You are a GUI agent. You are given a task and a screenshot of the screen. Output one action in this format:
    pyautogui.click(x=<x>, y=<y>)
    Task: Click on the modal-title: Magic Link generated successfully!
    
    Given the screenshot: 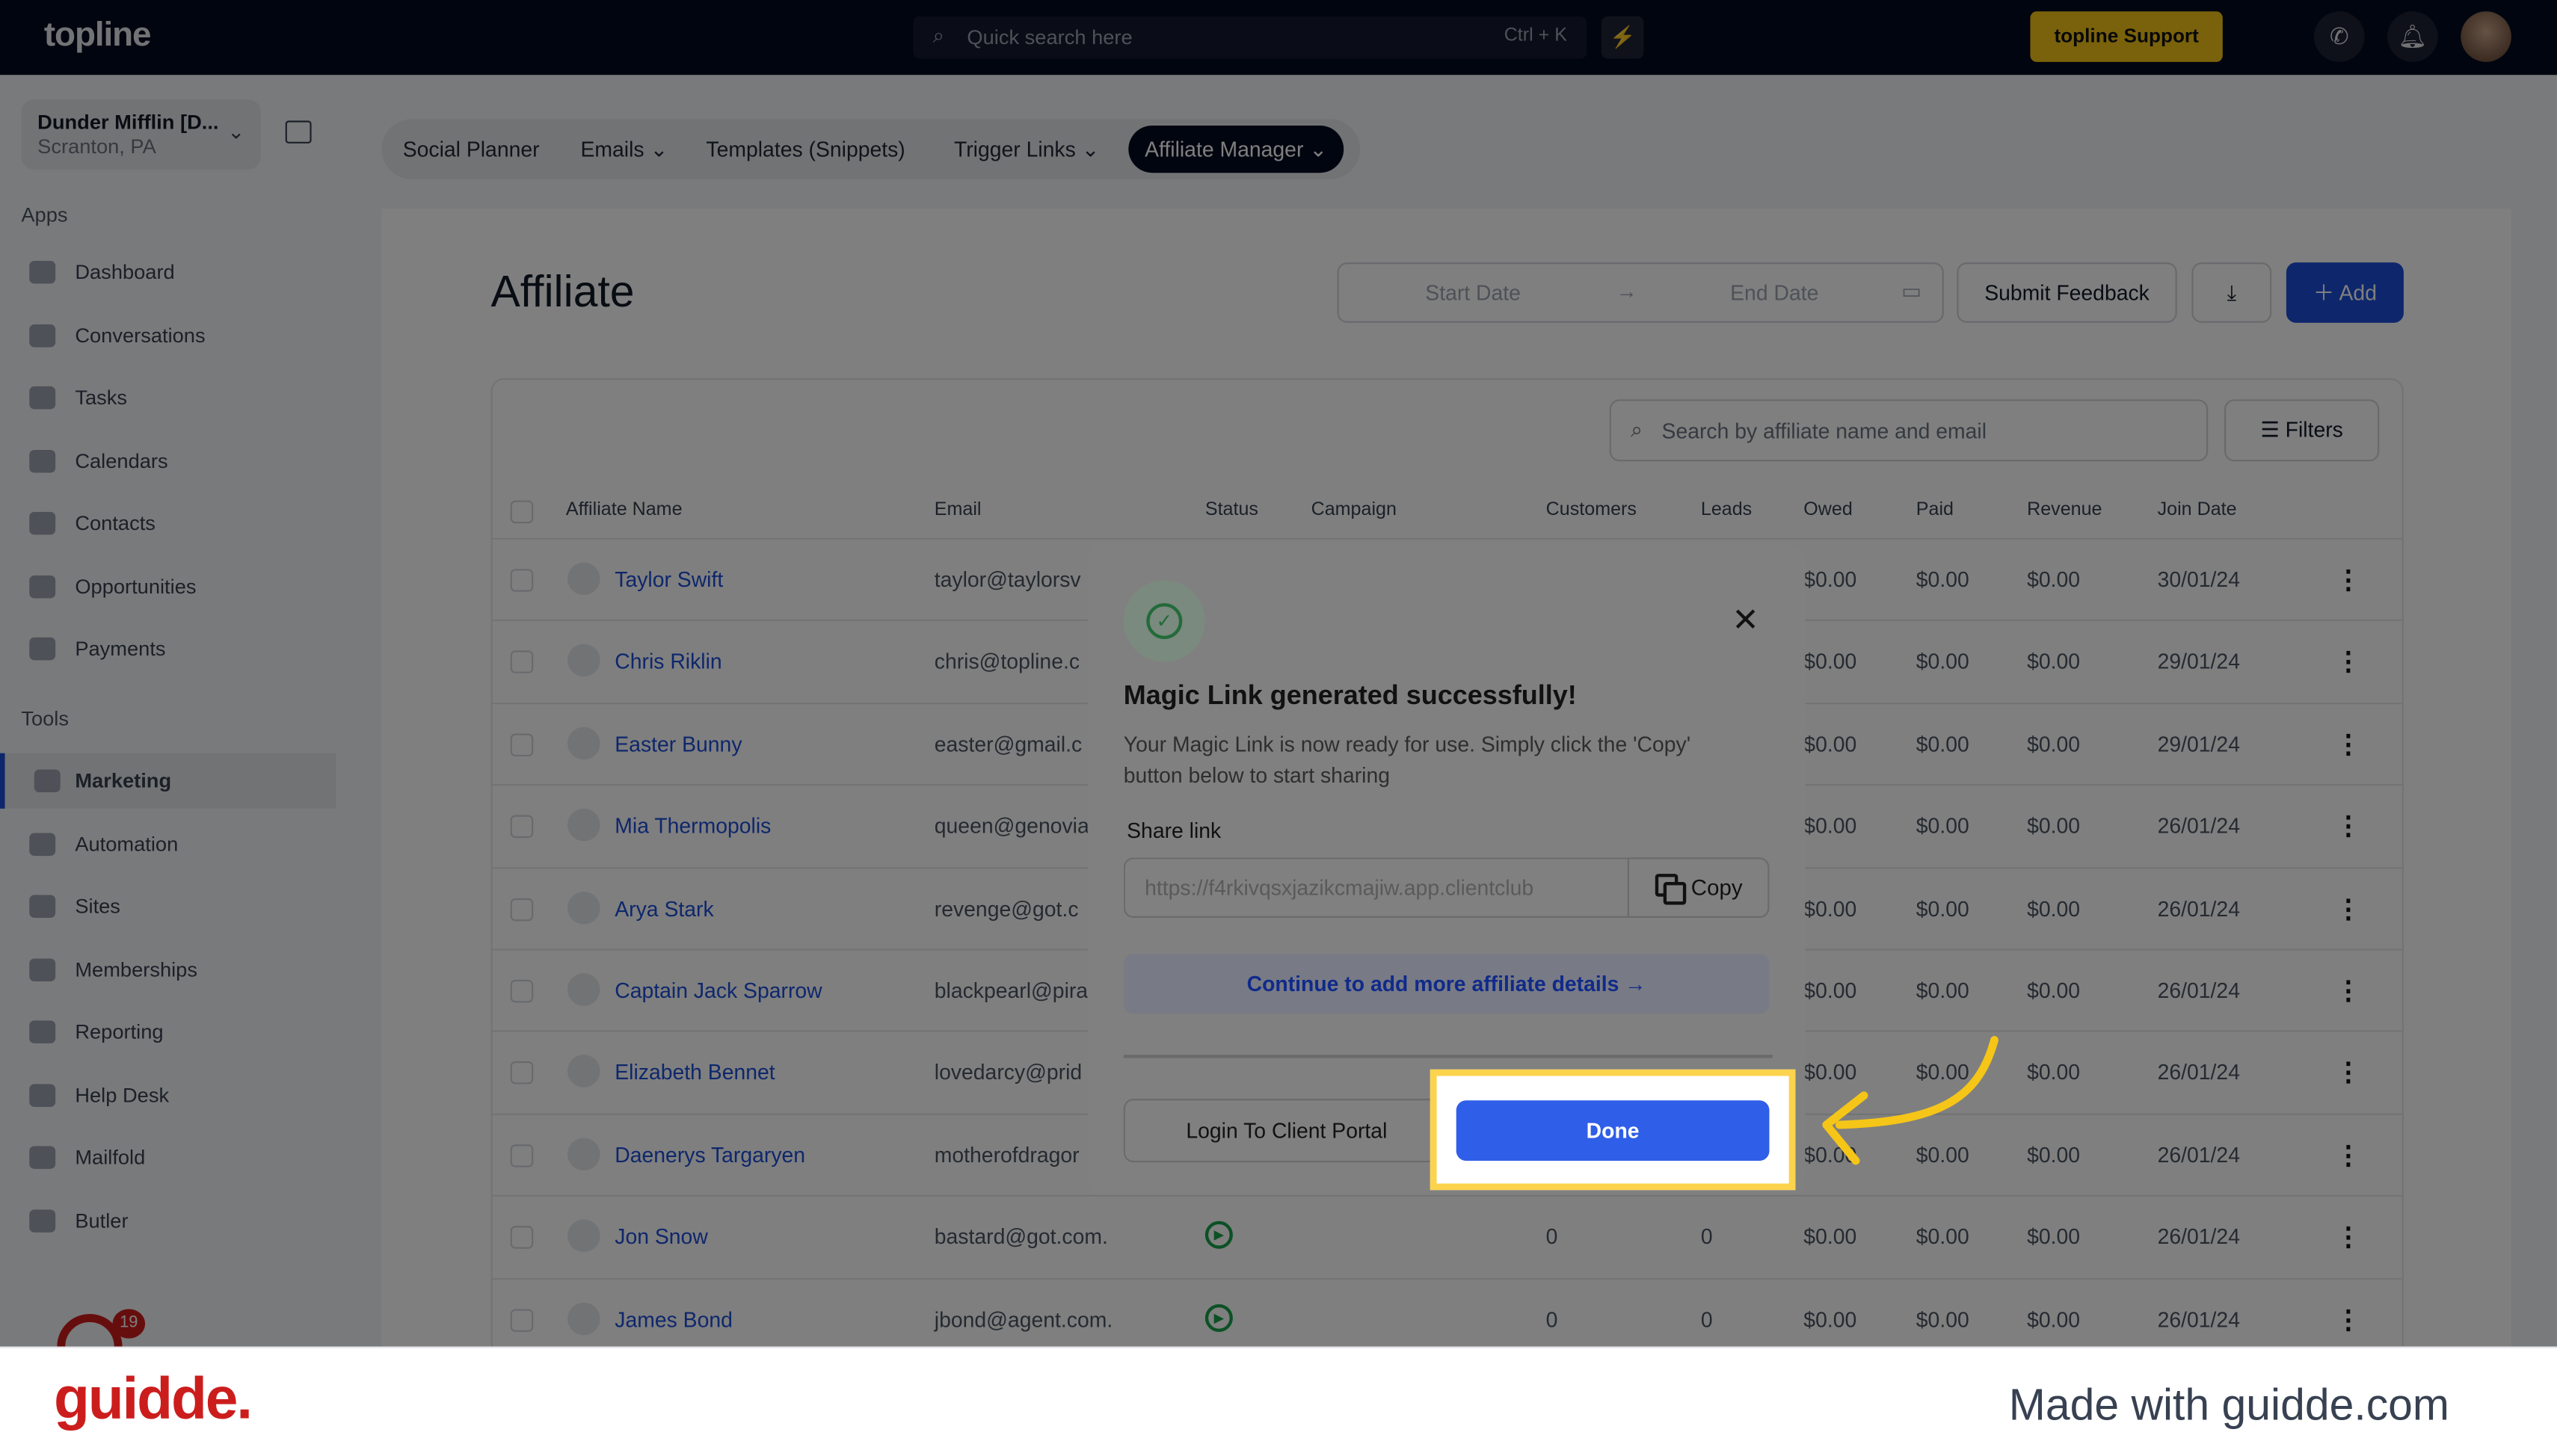 What is the action you would take?
    pyautogui.click(x=1350, y=696)
    